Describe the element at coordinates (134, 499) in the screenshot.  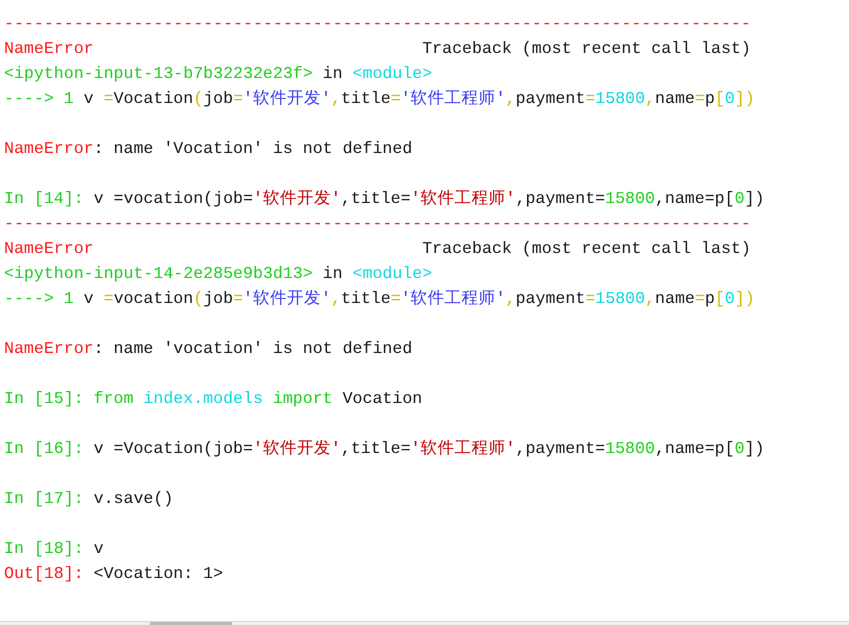
I see `code-text: v.save()` at that location.